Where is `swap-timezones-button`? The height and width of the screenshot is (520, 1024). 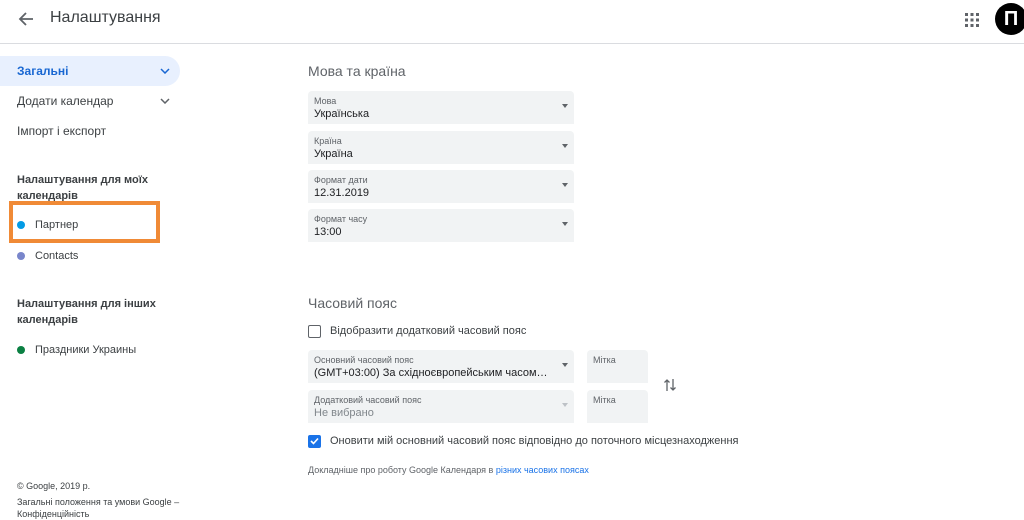 swap-timezones-button is located at coordinates (670, 385).